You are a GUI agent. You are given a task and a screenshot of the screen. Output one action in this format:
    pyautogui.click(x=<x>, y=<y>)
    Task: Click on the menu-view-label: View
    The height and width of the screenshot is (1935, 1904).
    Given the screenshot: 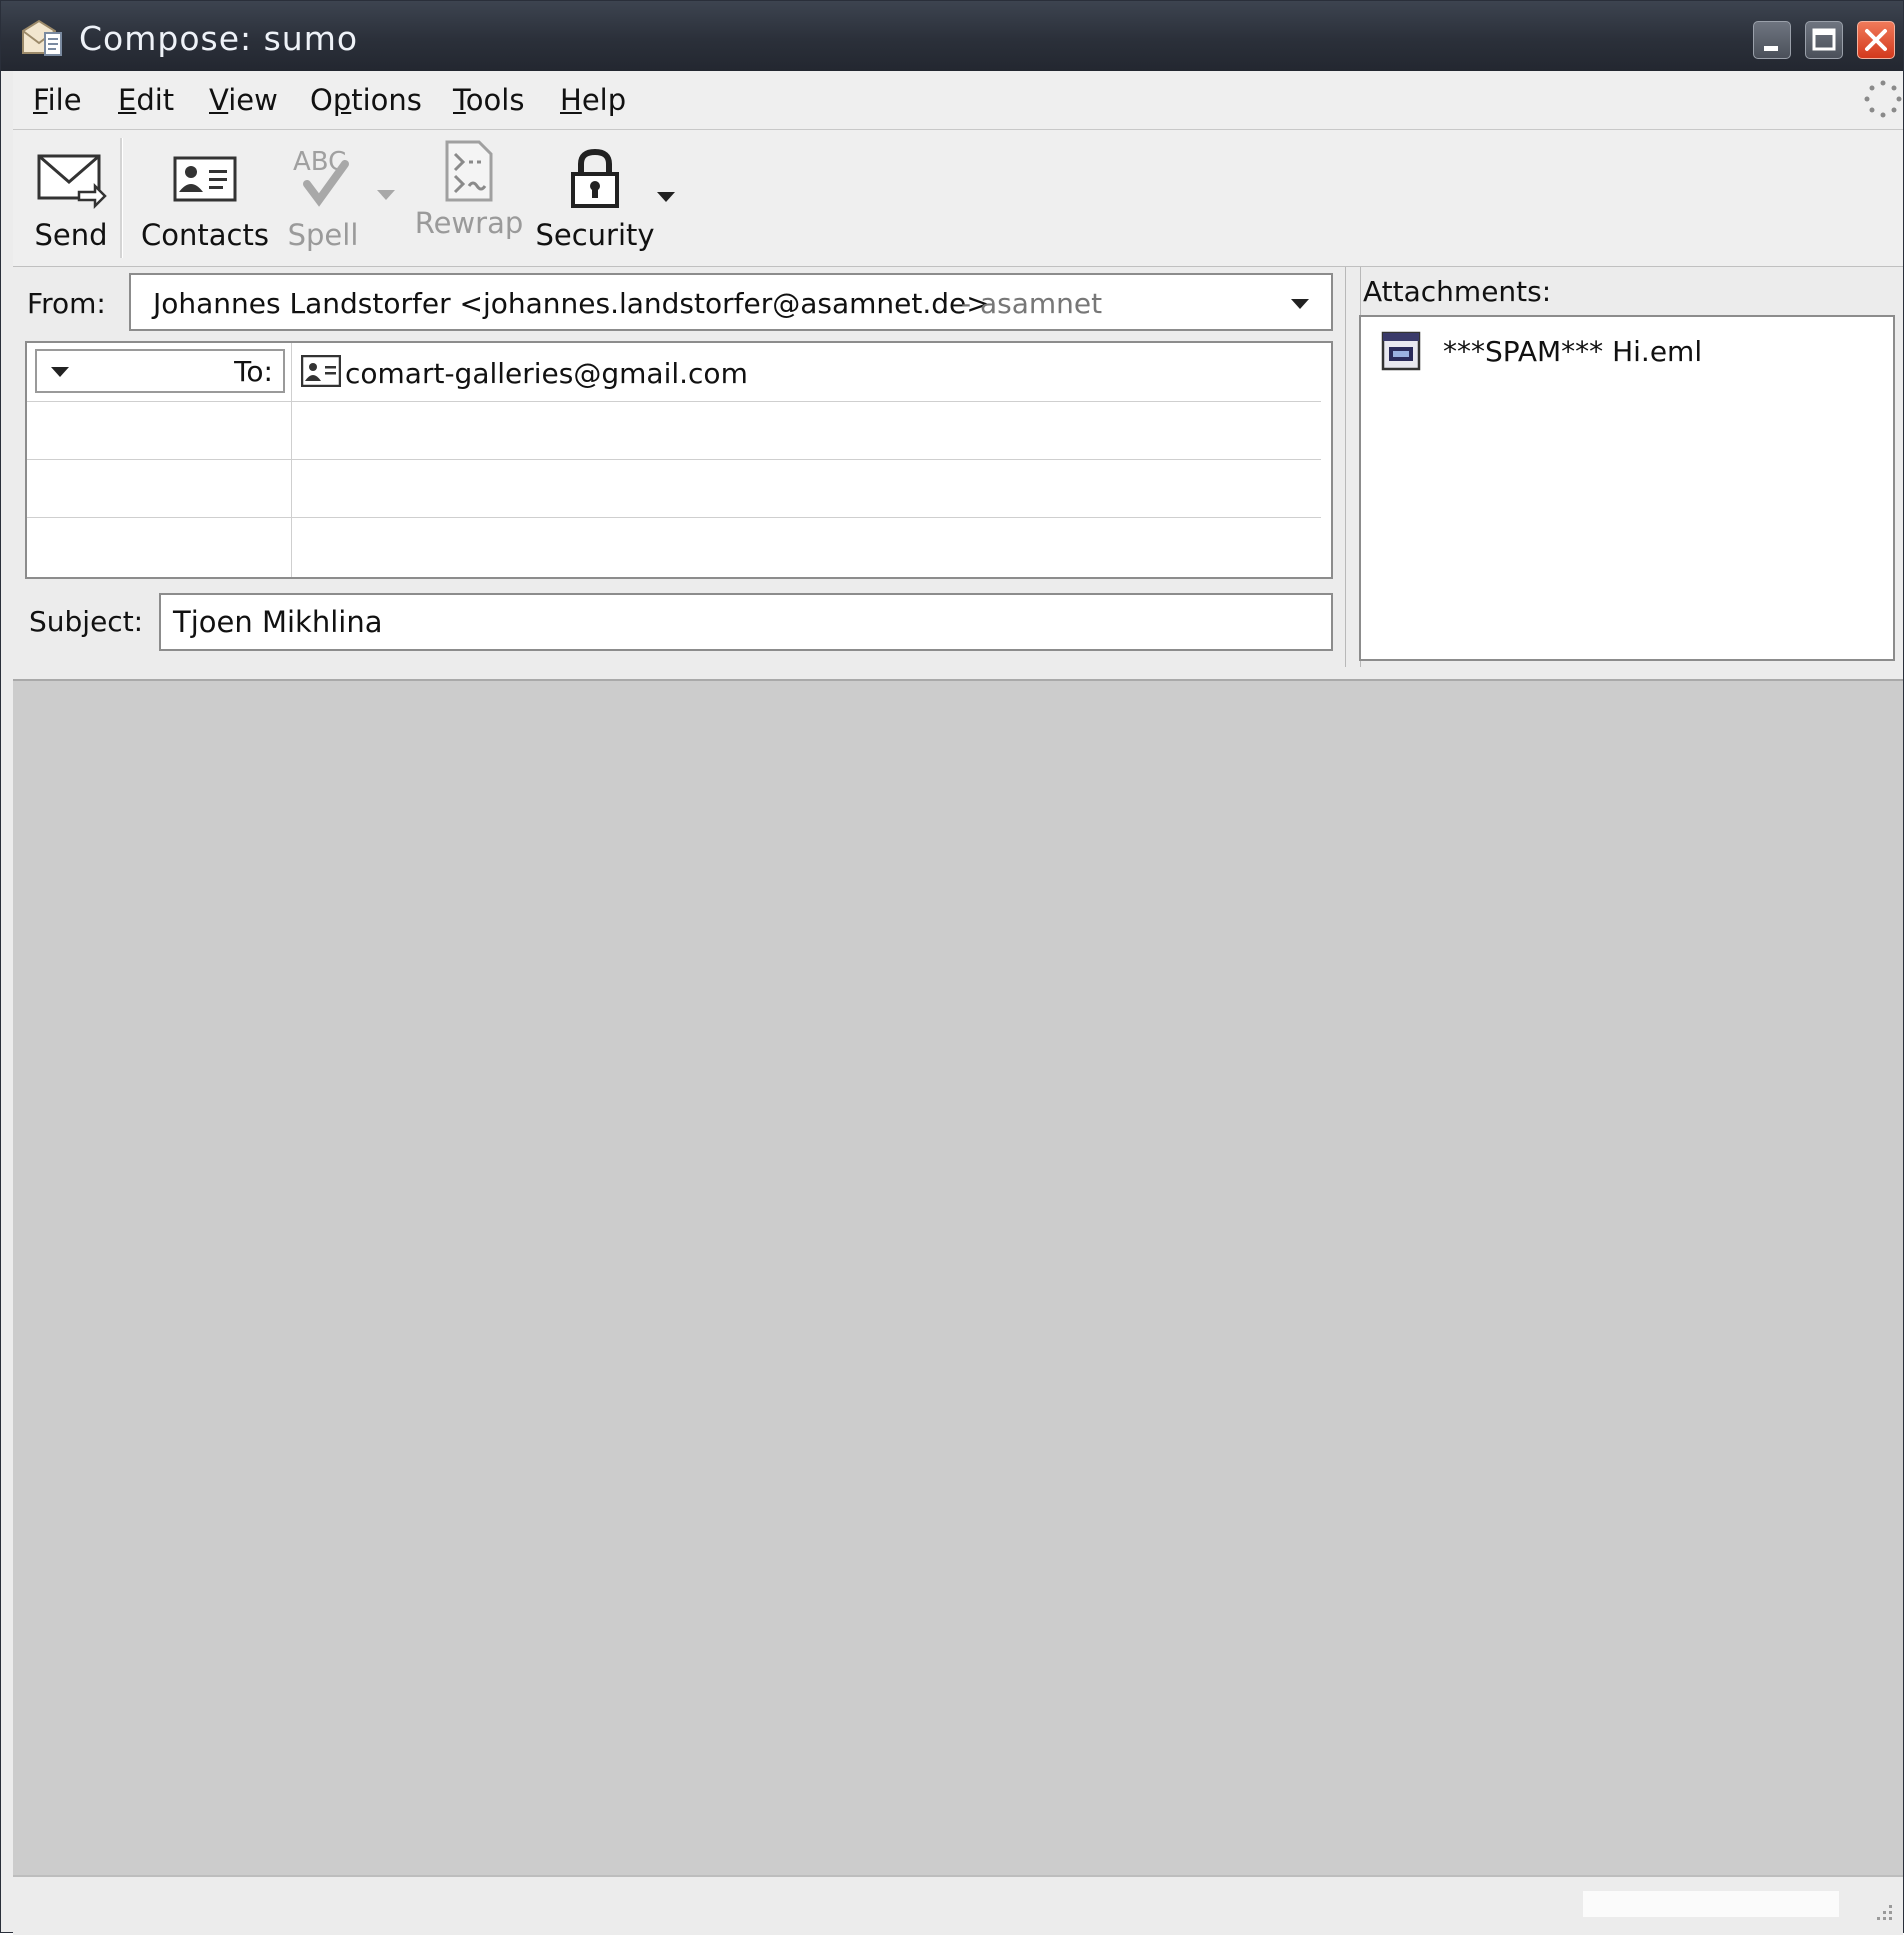 What is the action you would take?
    pyautogui.click(x=243, y=100)
    